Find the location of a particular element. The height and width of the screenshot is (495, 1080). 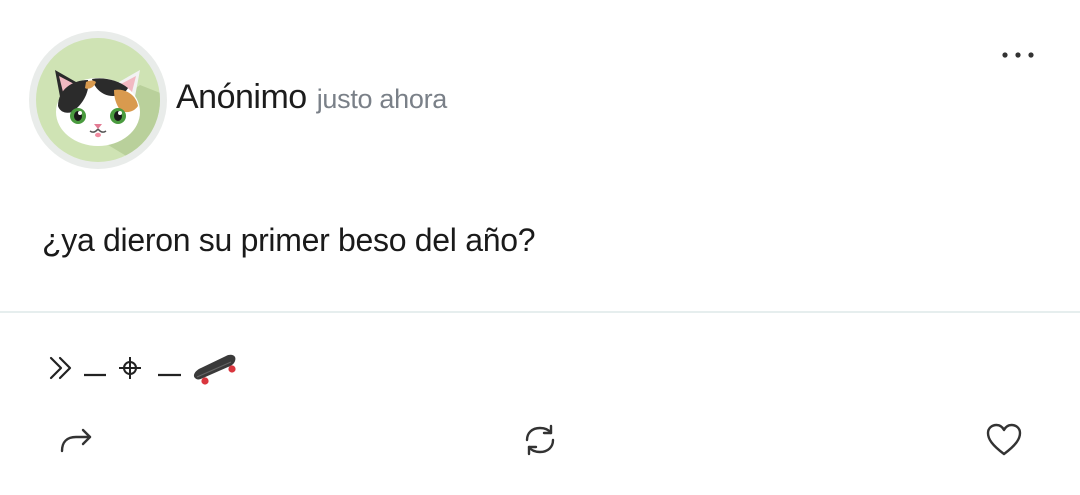

share-button is located at coordinates (77, 440).